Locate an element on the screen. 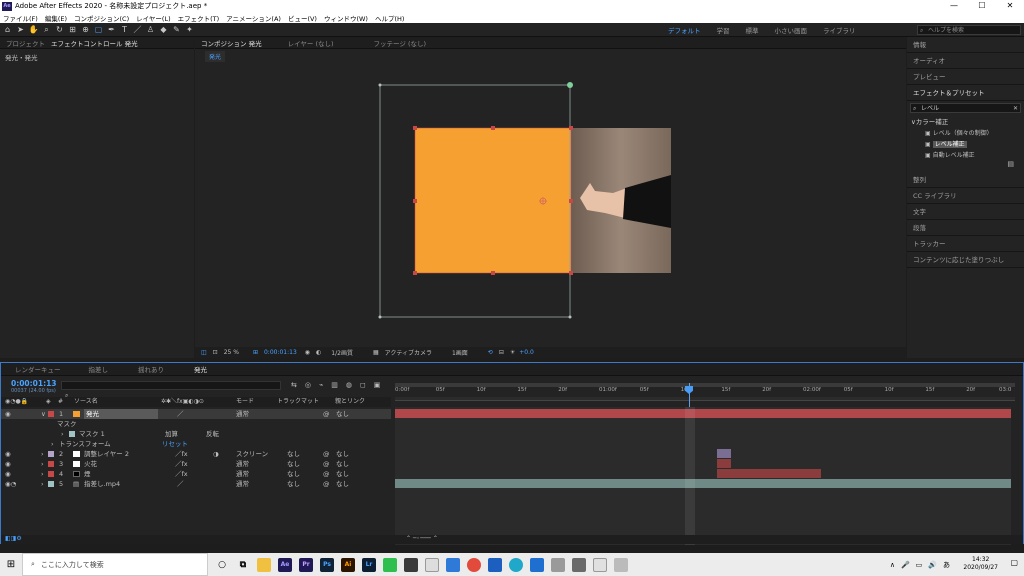 The width and height of the screenshot is (1024, 576). track-matte-dropdown: なし is located at coordinates (293, 484).